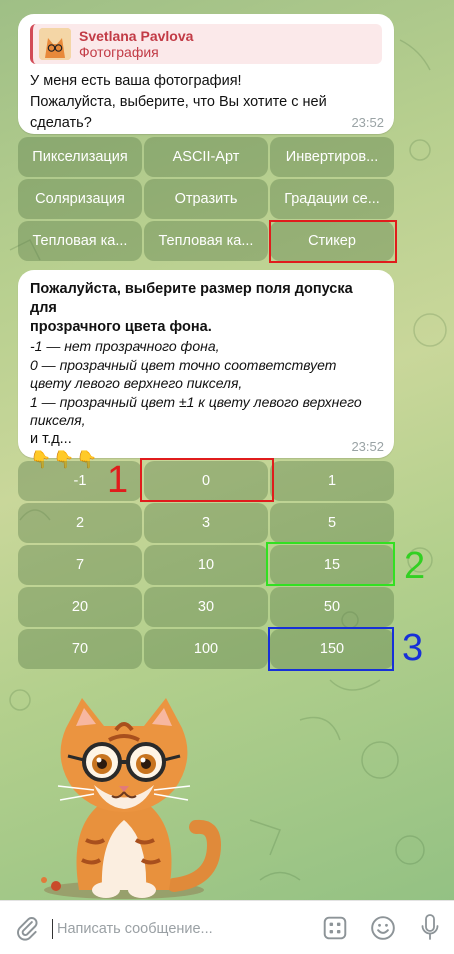  What do you see at coordinates (335, 928) in the screenshot?
I see `bot-keyboard-icon` at bounding box center [335, 928].